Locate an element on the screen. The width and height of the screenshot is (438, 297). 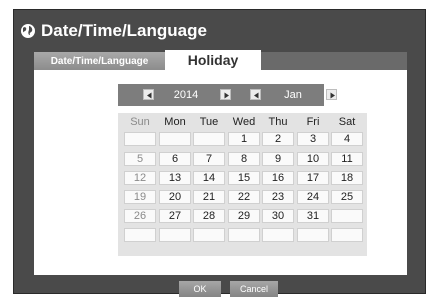
window-title: Date/Time/Language is located at coordinates (124, 30).